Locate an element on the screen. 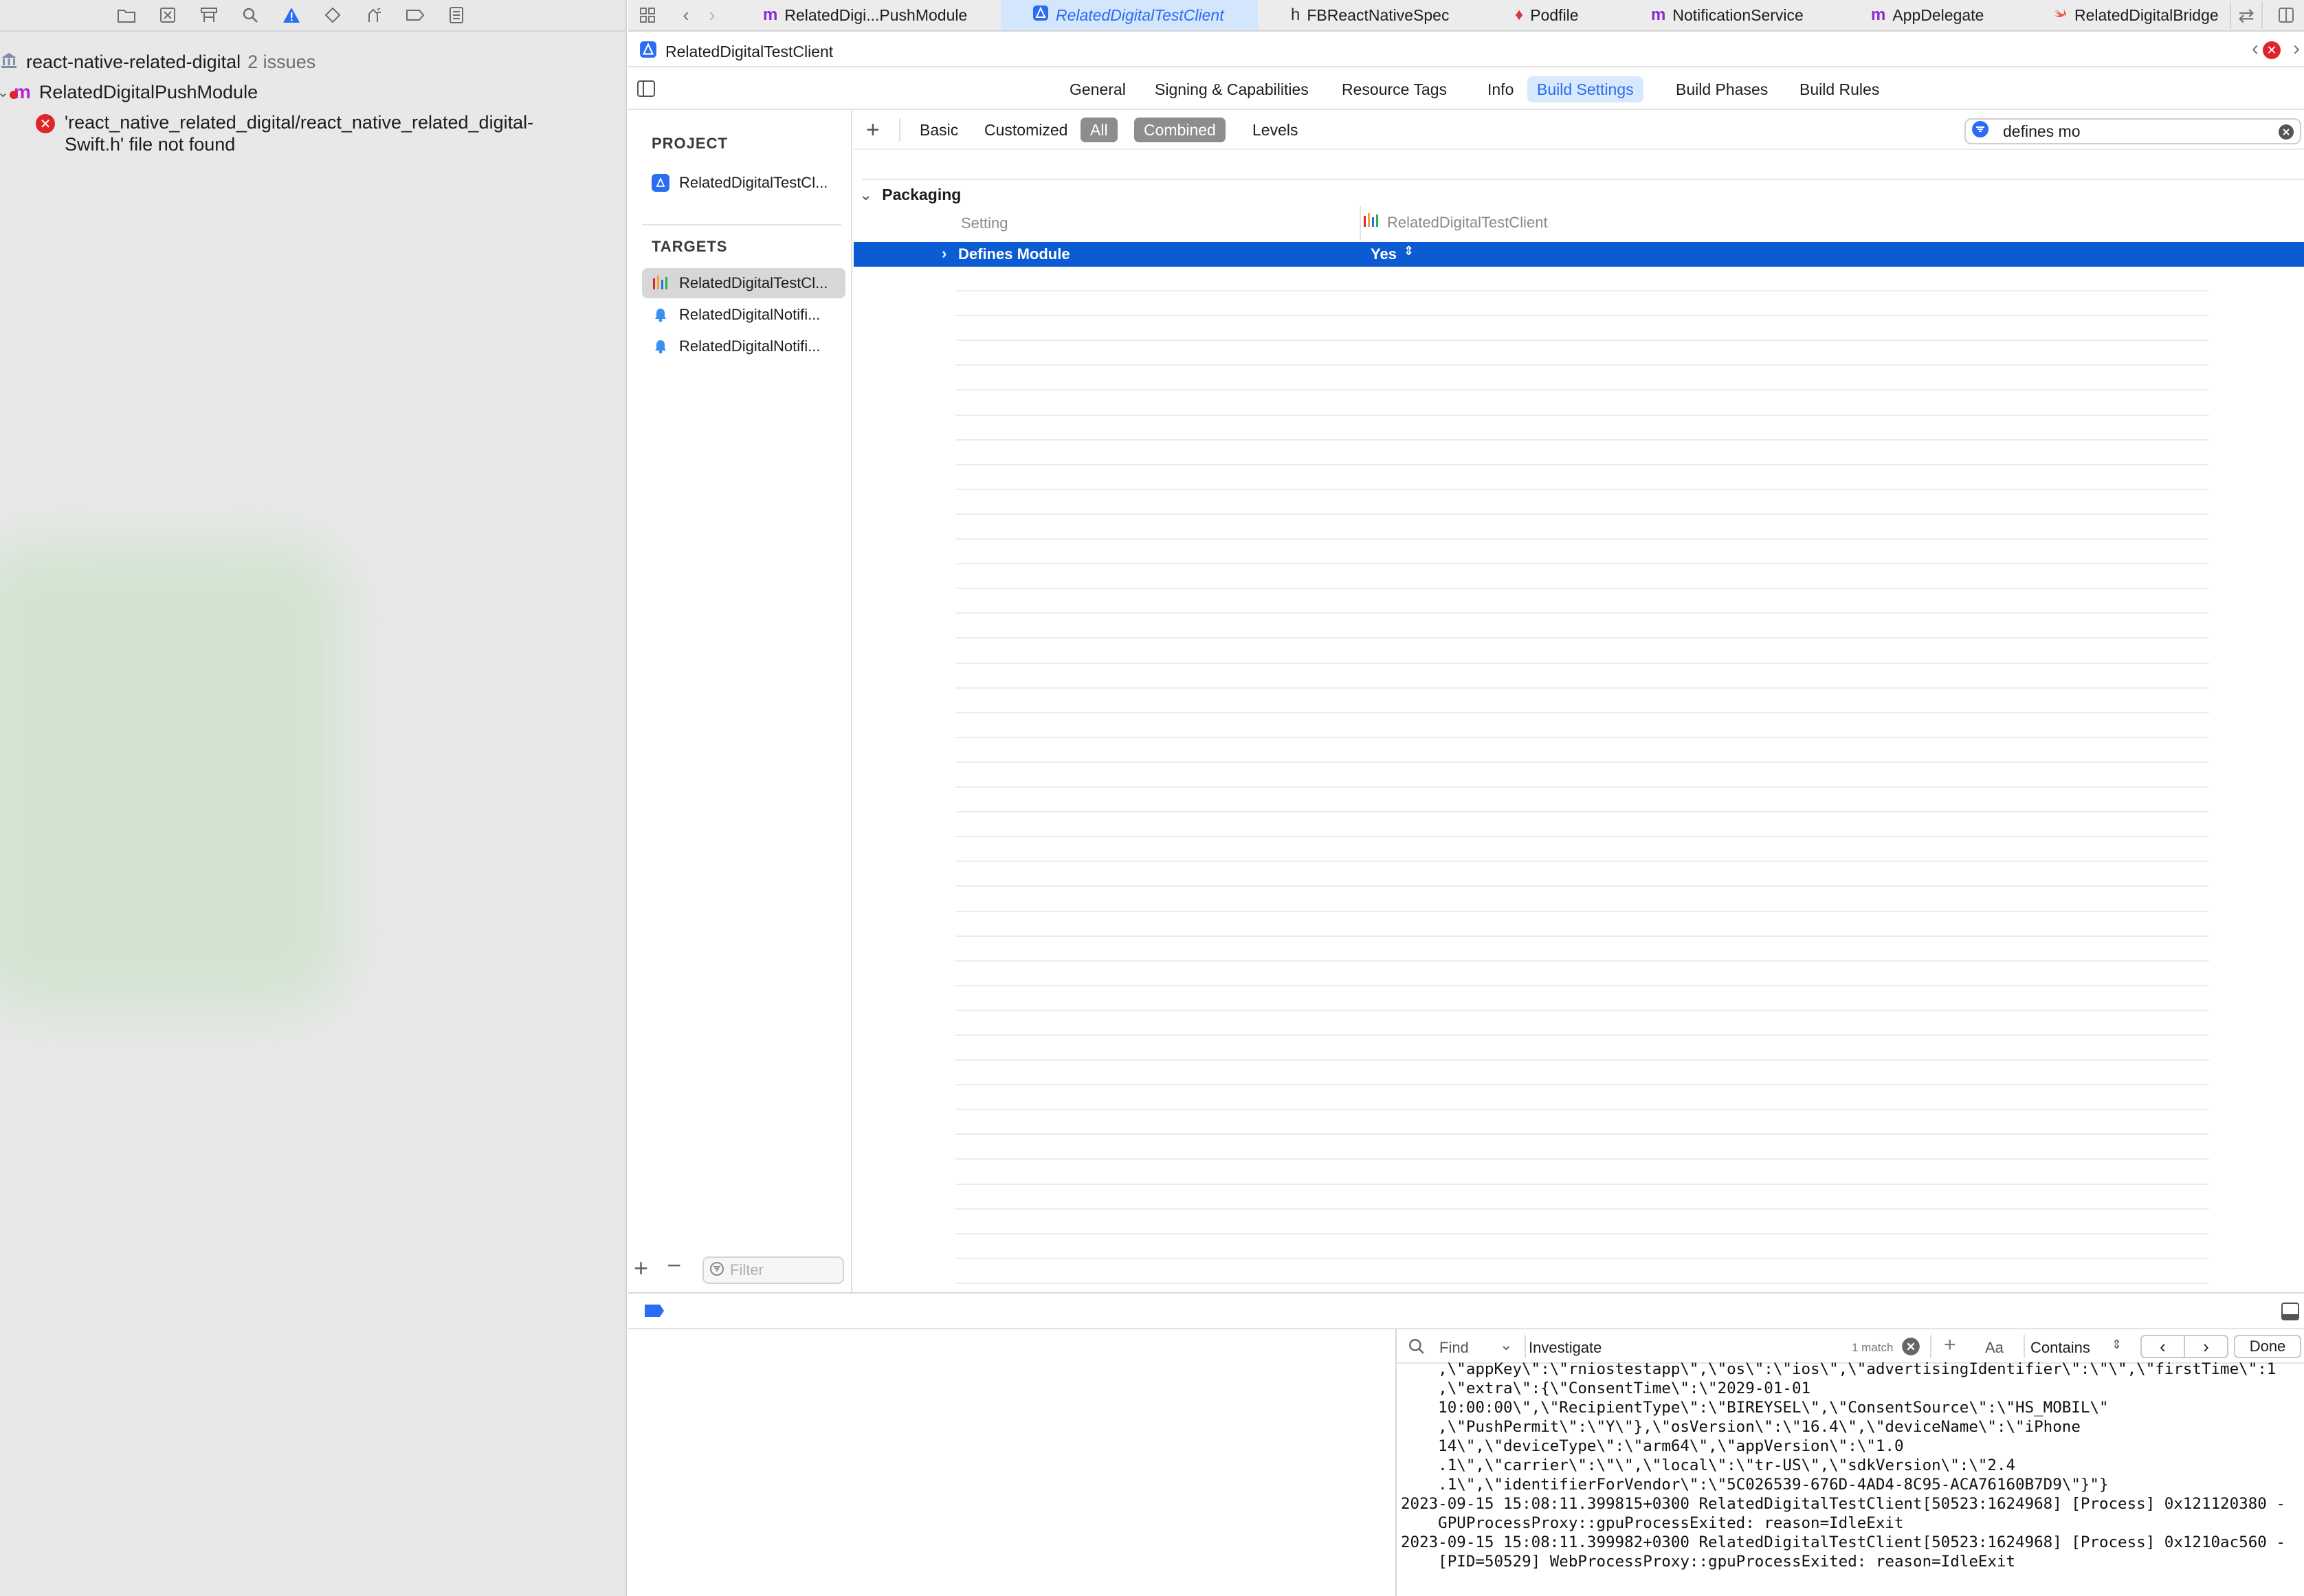  tab-app-delegate: m AppDelegate is located at coordinates (1939, 15).